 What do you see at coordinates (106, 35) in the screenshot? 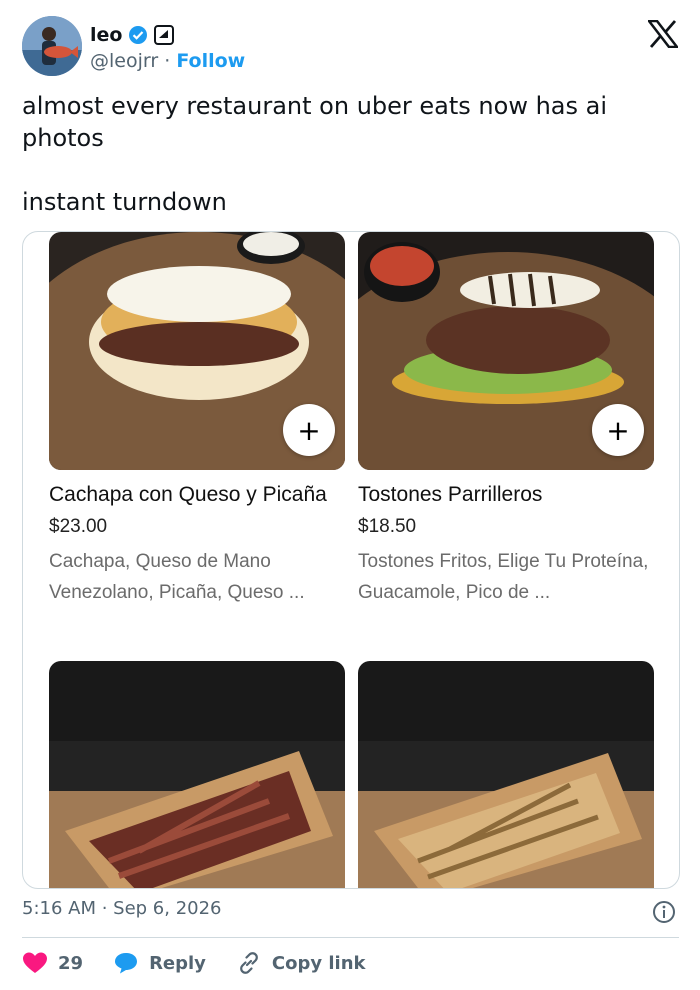
I see `author-name: leo` at bounding box center [106, 35].